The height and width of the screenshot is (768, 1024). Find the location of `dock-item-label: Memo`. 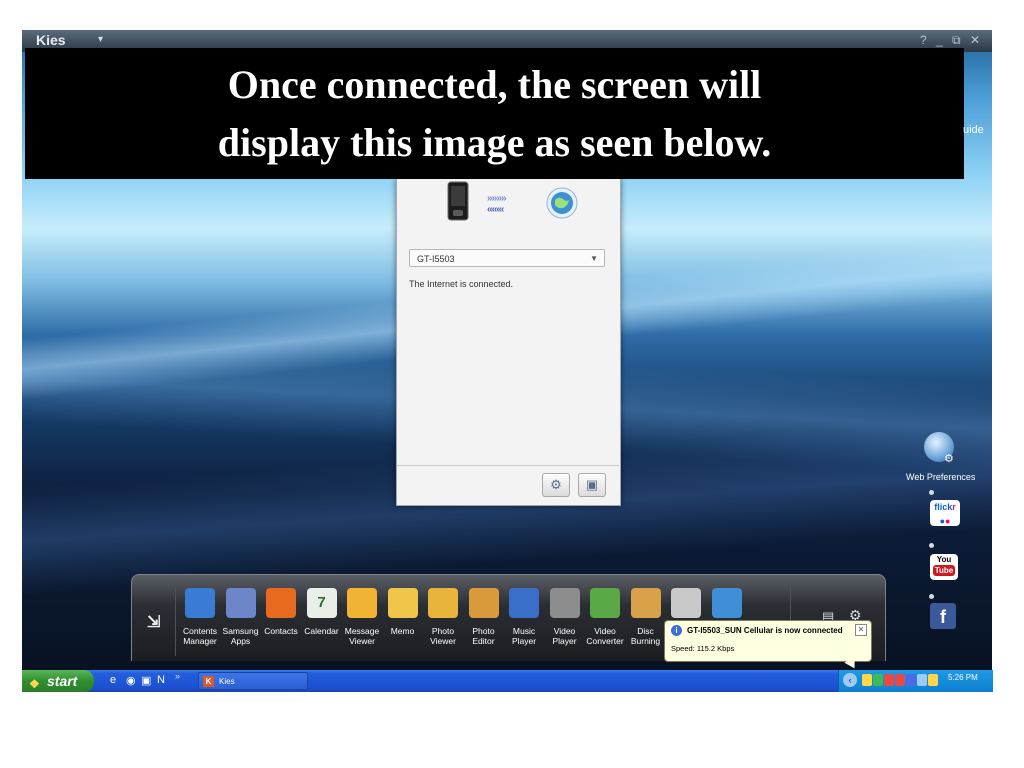

dock-item-label: Memo is located at coordinates (402, 631).